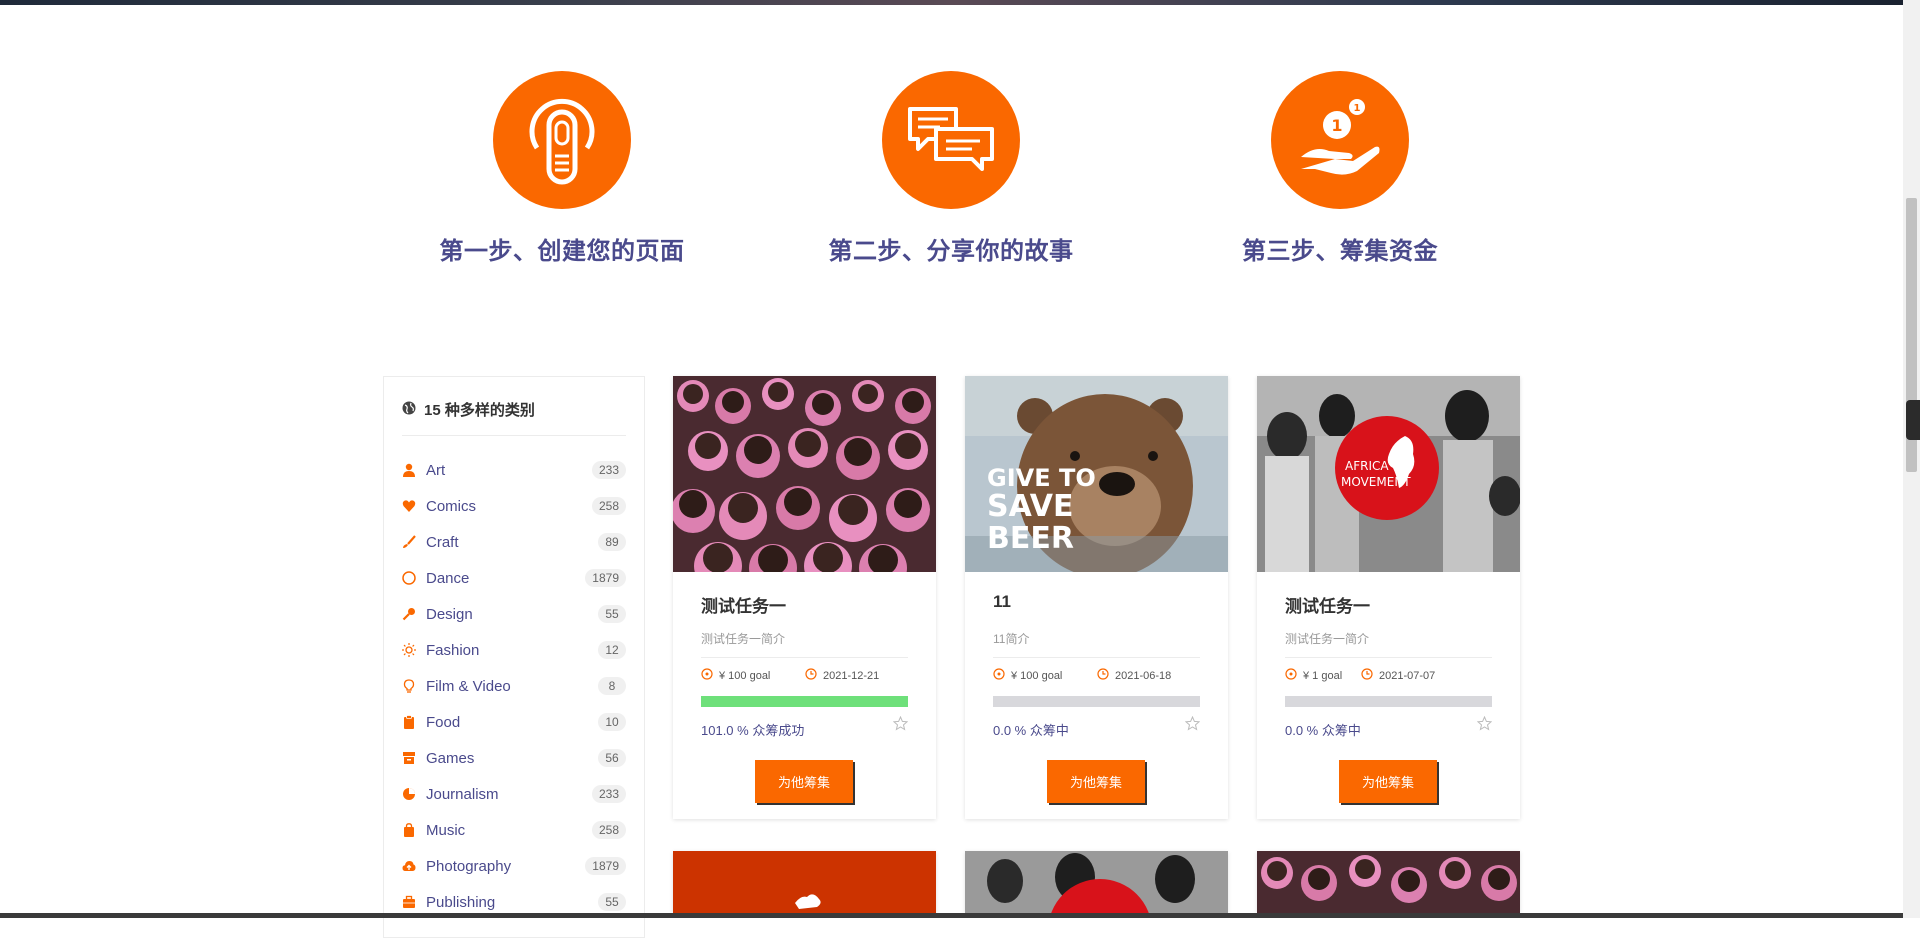 The width and height of the screenshot is (1920, 938). What do you see at coordinates (753, 730) in the screenshot?
I see `funding-status: 101.0 % 众筹成功` at bounding box center [753, 730].